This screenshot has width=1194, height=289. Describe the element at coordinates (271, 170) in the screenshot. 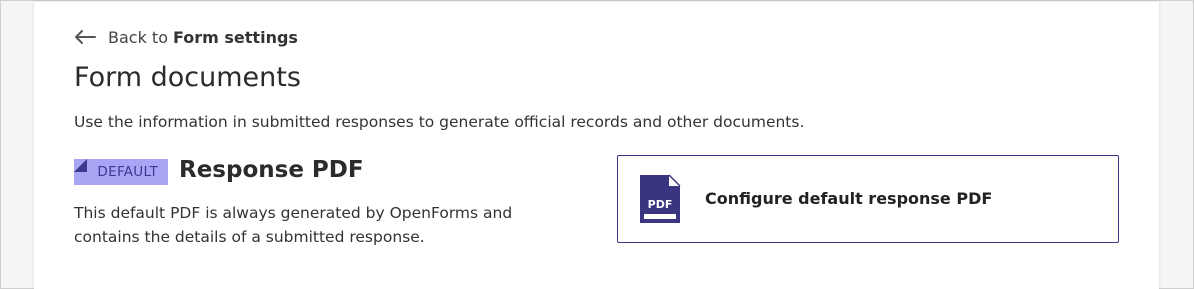

I see `response-pdf-heading: Response PDF` at that location.